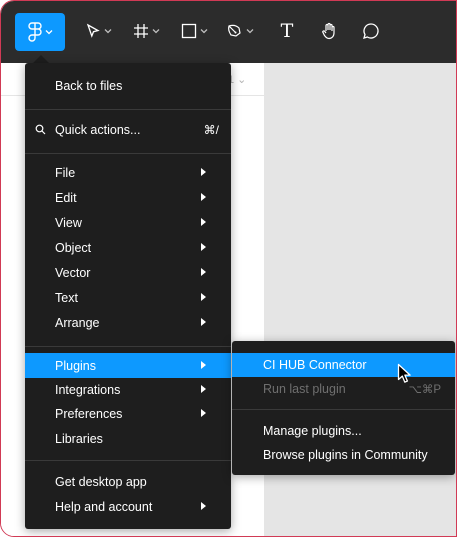  I want to click on comment-tool-button, so click(371, 31).